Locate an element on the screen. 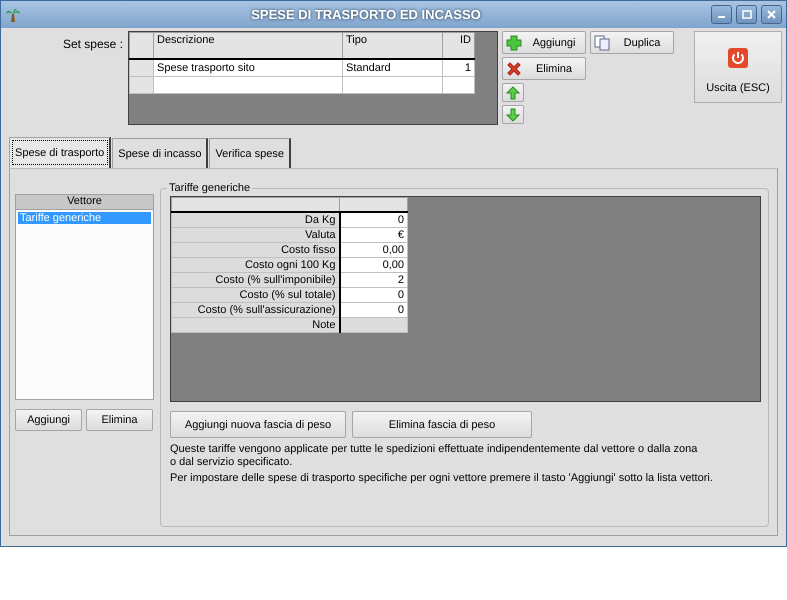  close-button is located at coordinates (771, 14).